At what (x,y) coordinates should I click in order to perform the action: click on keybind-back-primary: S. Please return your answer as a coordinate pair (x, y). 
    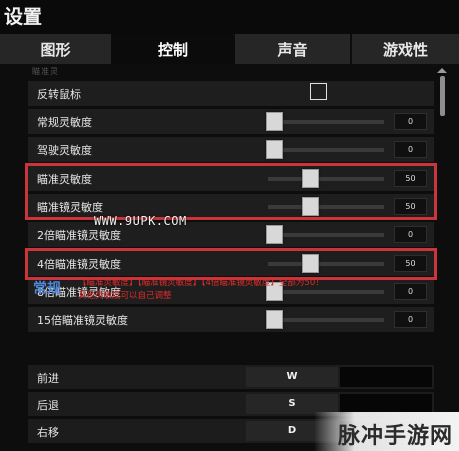
    Looking at the image, I should click on (292, 404).